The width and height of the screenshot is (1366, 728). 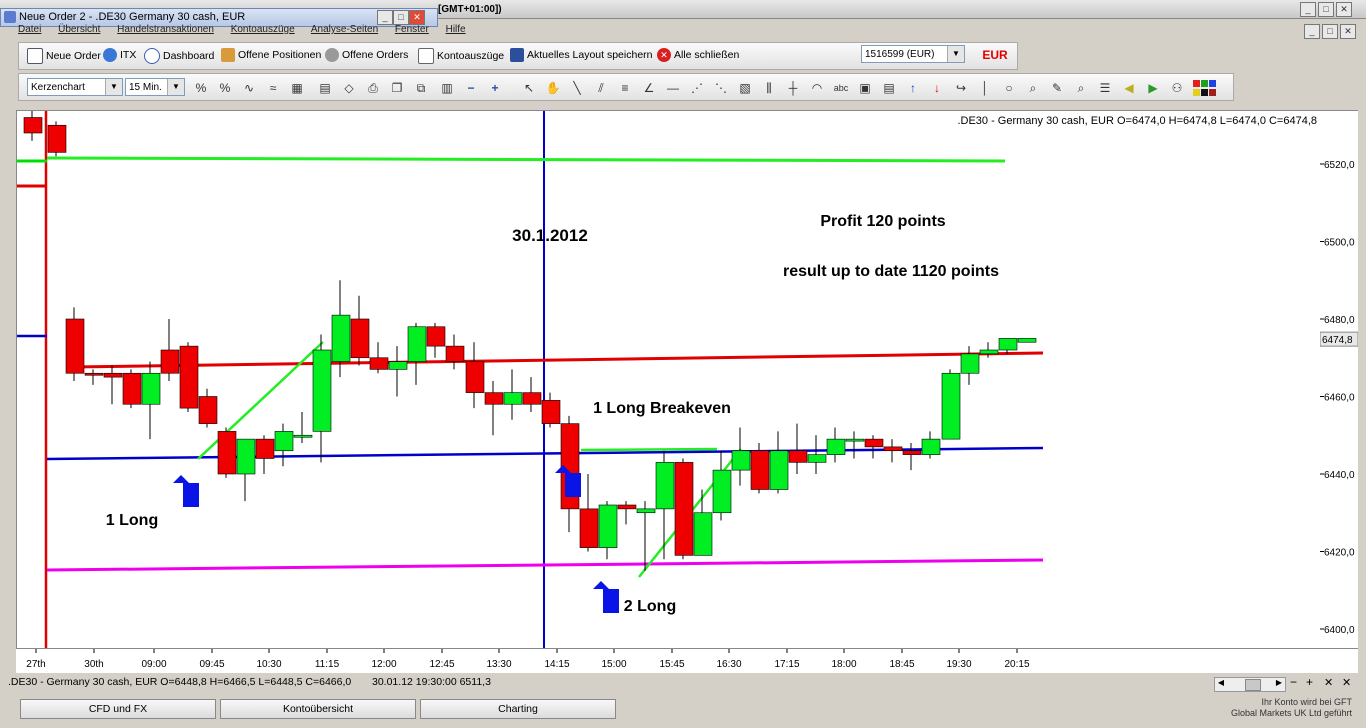 I want to click on close-all-button: ✕ Alle schließen, so click(x=698, y=55).